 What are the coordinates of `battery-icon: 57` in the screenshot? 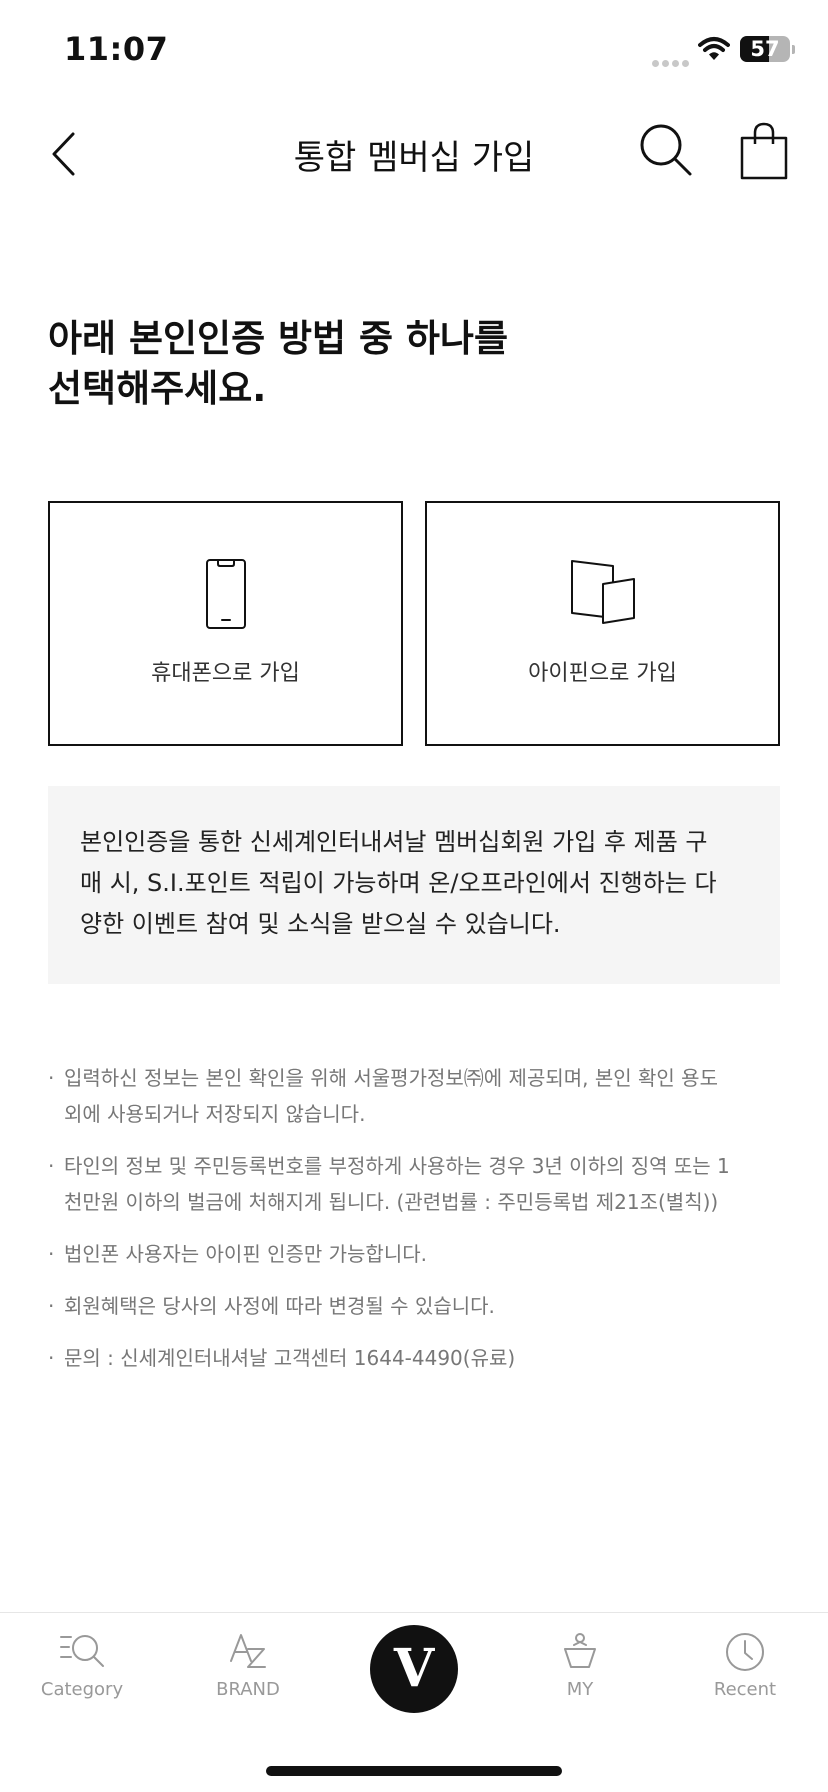 It's located at (765, 49).